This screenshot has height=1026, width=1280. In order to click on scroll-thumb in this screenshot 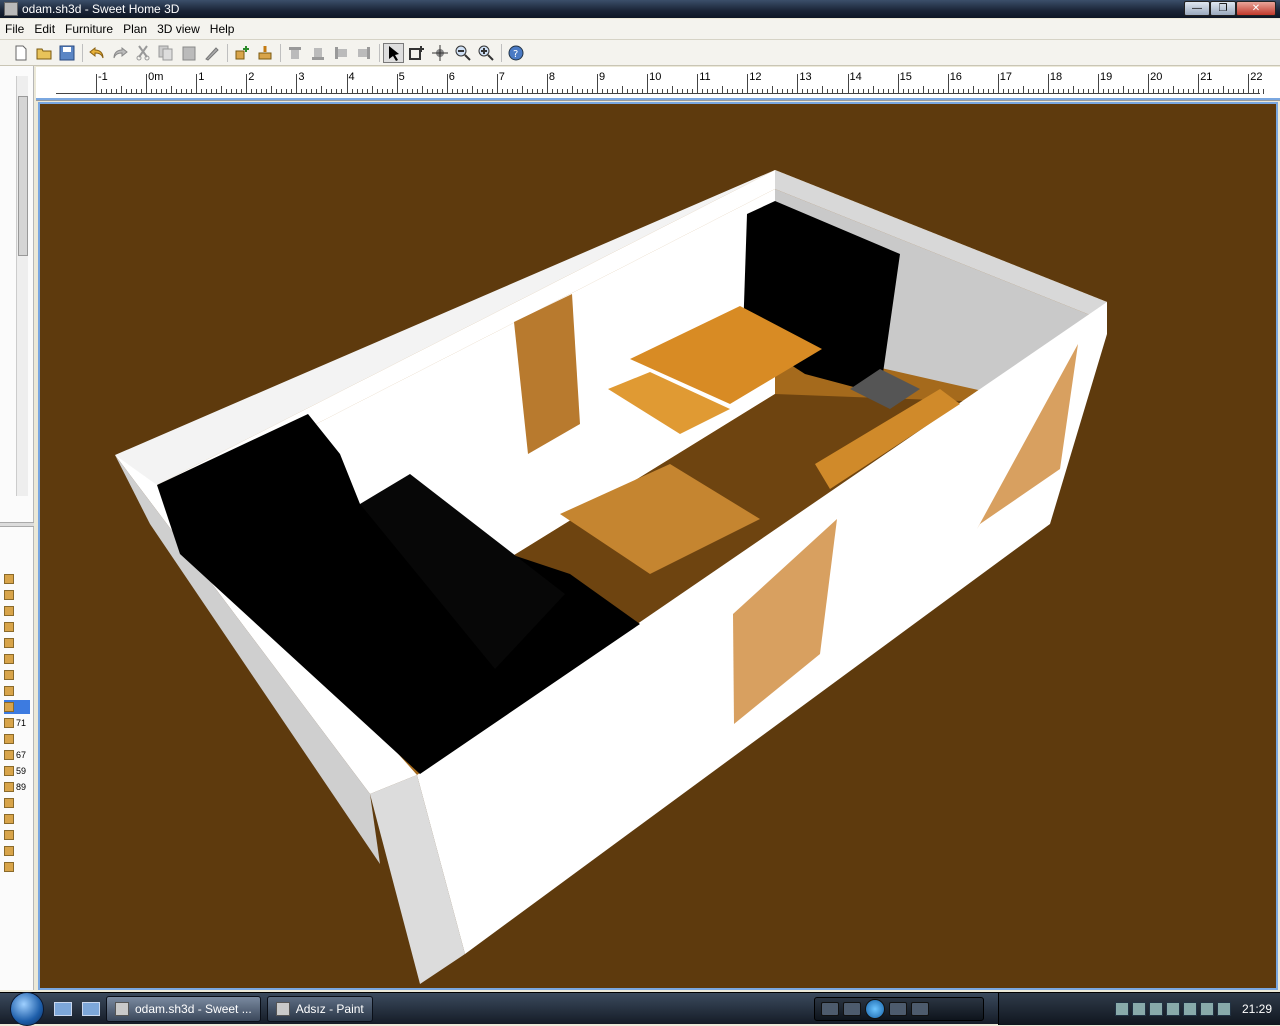, I will do `click(23, 176)`.